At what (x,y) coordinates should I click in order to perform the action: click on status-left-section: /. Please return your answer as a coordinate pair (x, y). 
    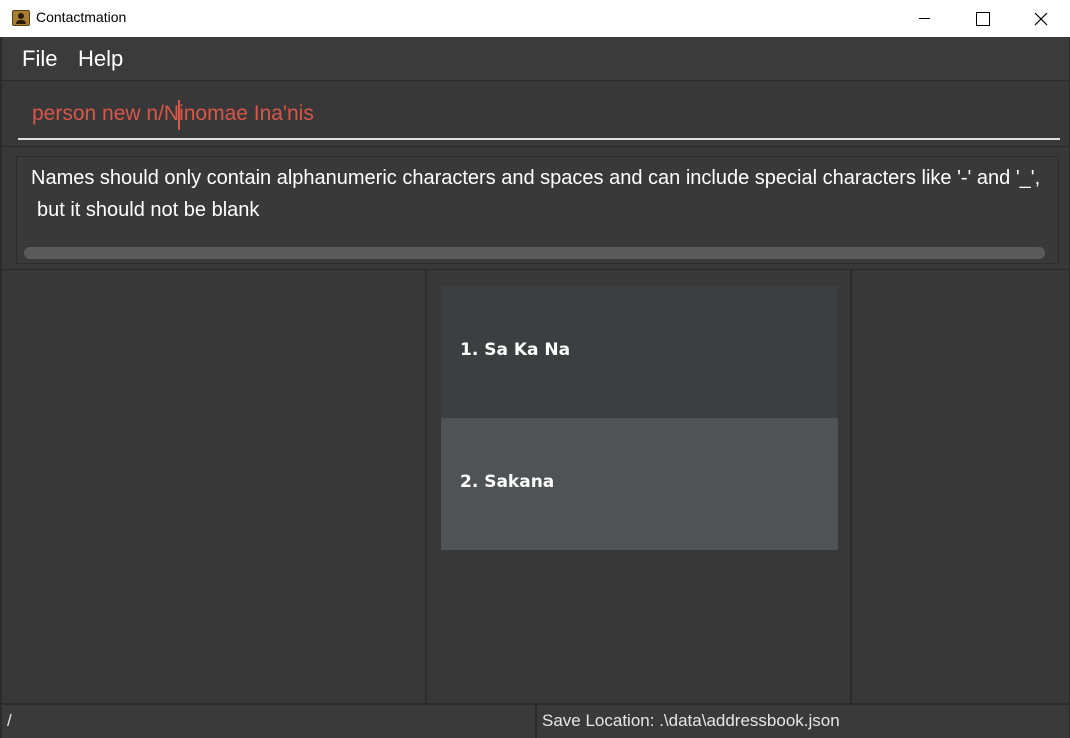
    Looking at the image, I should click on (269, 721).